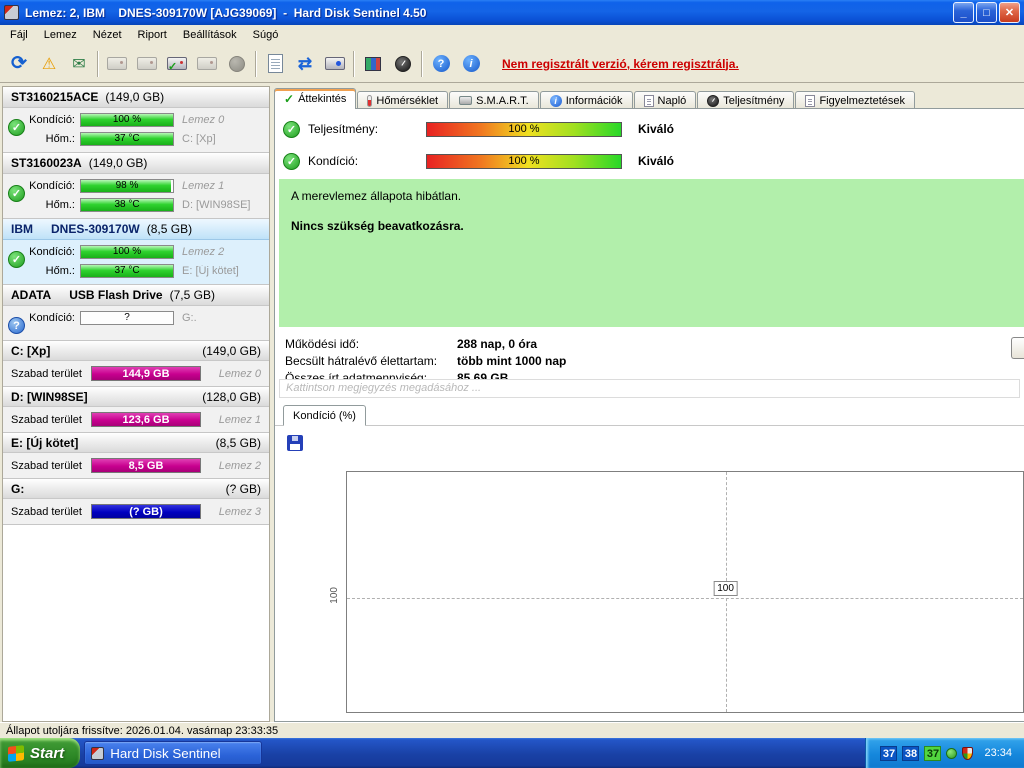 The image size is (1024, 768). What do you see at coordinates (169, 229) in the screenshot?
I see `disk-size: (8,5 GB)` at bounding box center [169, 229].